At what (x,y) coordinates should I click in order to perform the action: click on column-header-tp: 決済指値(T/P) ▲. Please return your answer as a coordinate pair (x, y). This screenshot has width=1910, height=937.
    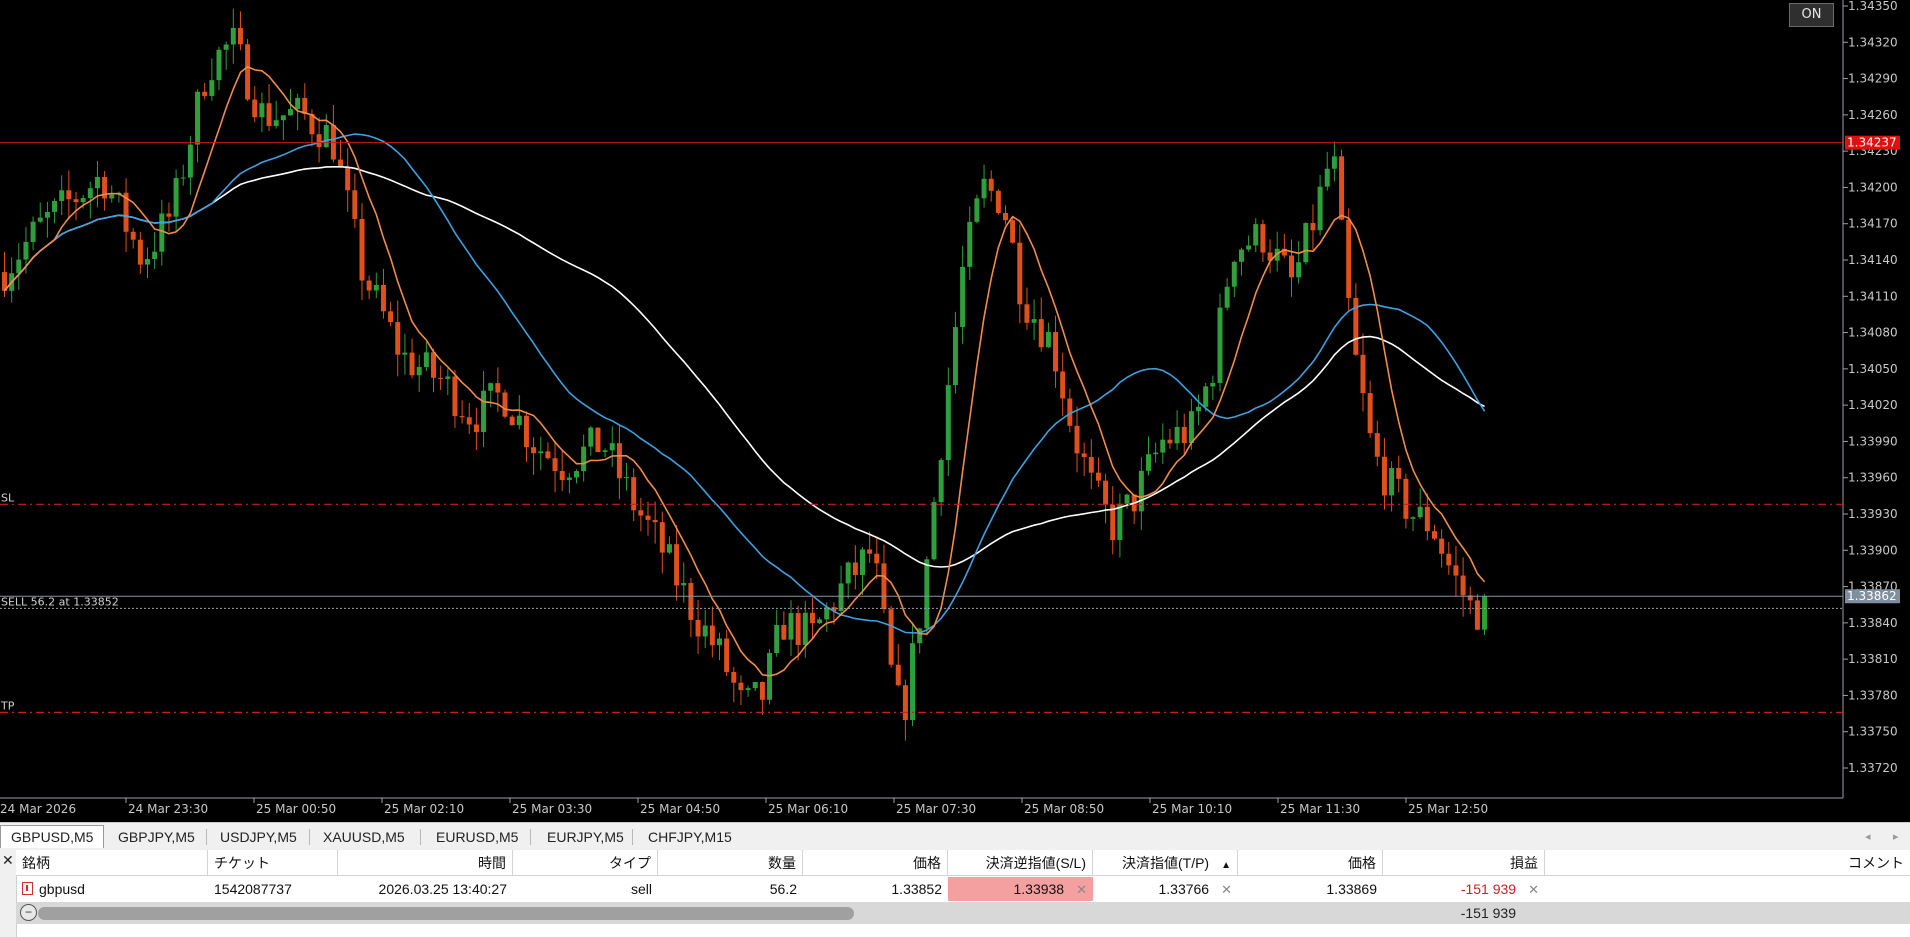
    Looking at the image, I should click on (1165, 863).